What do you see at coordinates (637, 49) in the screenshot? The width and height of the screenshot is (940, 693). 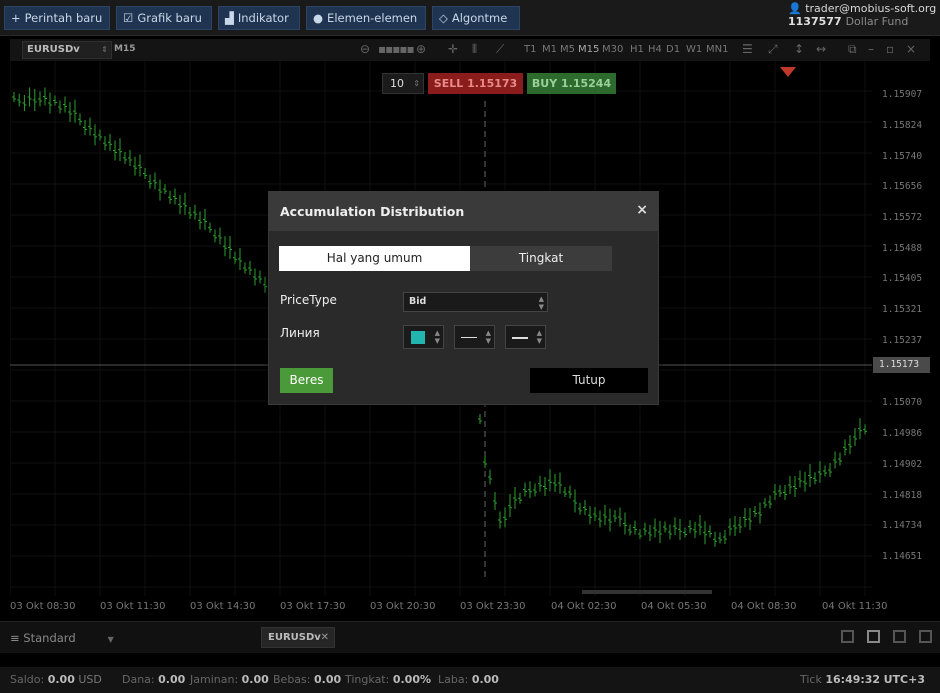 I see `timeframe-h1: H1` at bounding box center [637, 49].